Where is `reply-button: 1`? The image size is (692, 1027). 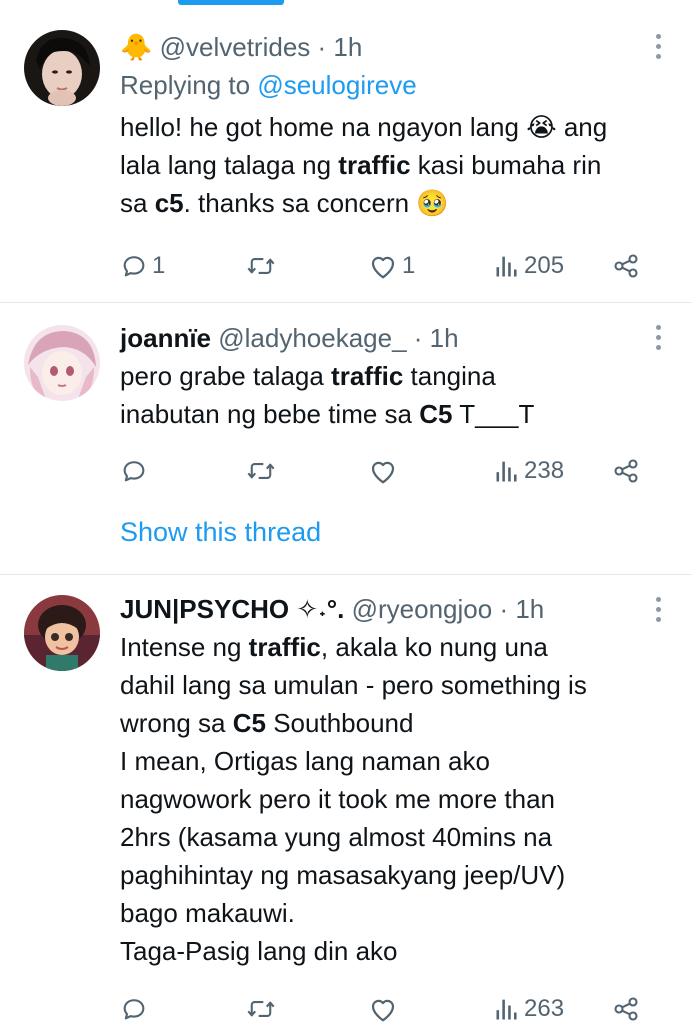
reply-button: 1 is located at coordinates (142, 266).